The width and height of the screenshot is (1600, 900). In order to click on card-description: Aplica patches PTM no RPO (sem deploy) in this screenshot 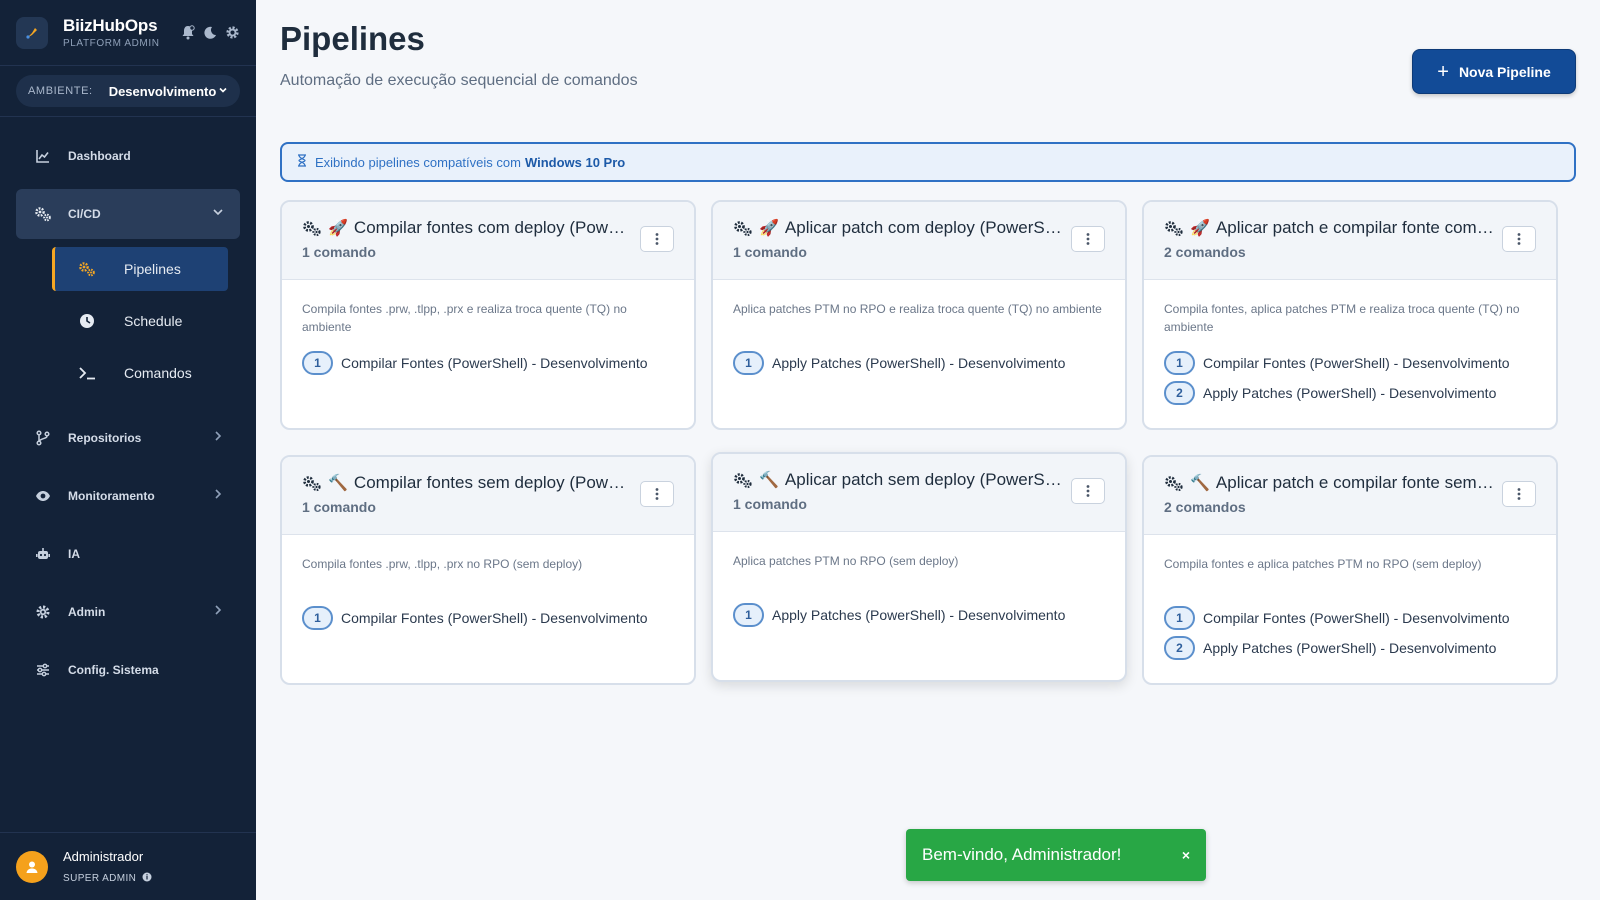, I will do `click(846, 561)`.